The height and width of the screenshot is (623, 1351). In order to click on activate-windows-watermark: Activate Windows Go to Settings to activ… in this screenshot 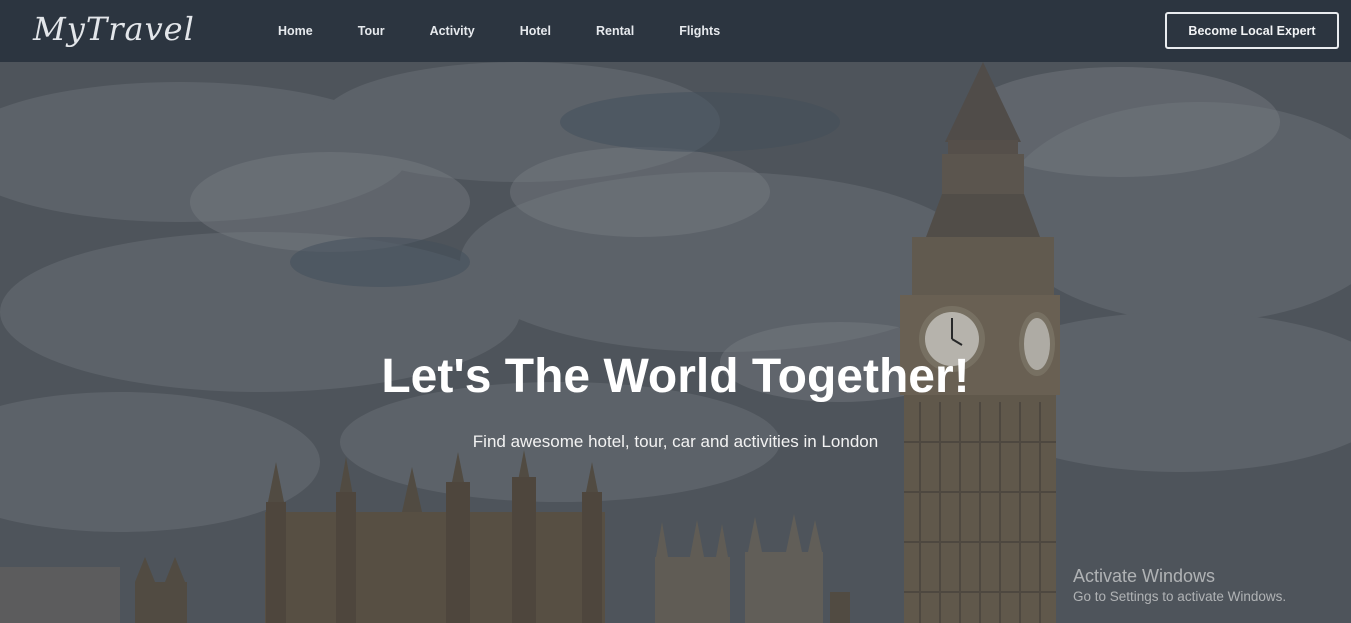, I will do `click(1179, 585)`.